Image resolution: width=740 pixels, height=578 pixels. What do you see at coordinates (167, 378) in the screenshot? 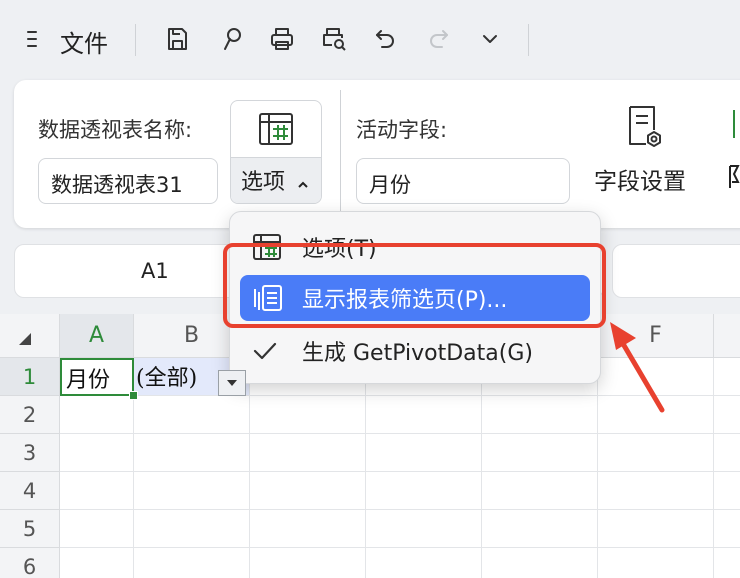
I see `cell-b1-value: (全部)` at bounding box center [167, 378].